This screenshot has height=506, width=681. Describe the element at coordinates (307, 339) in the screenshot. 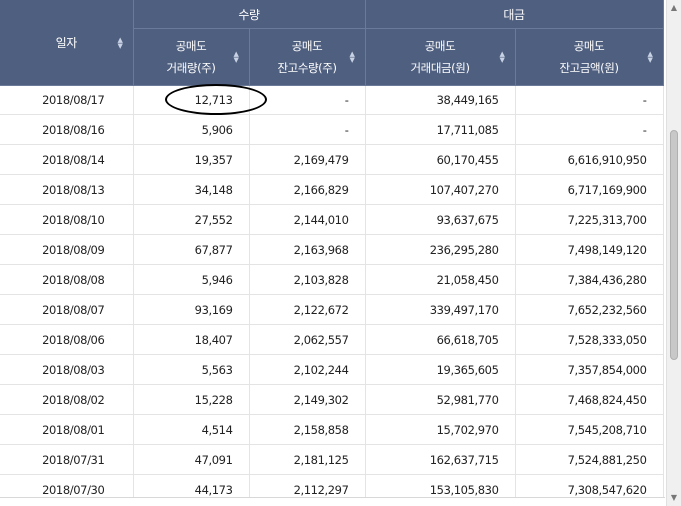

I see `cell-balance-qty: 2,062,557` at that location.